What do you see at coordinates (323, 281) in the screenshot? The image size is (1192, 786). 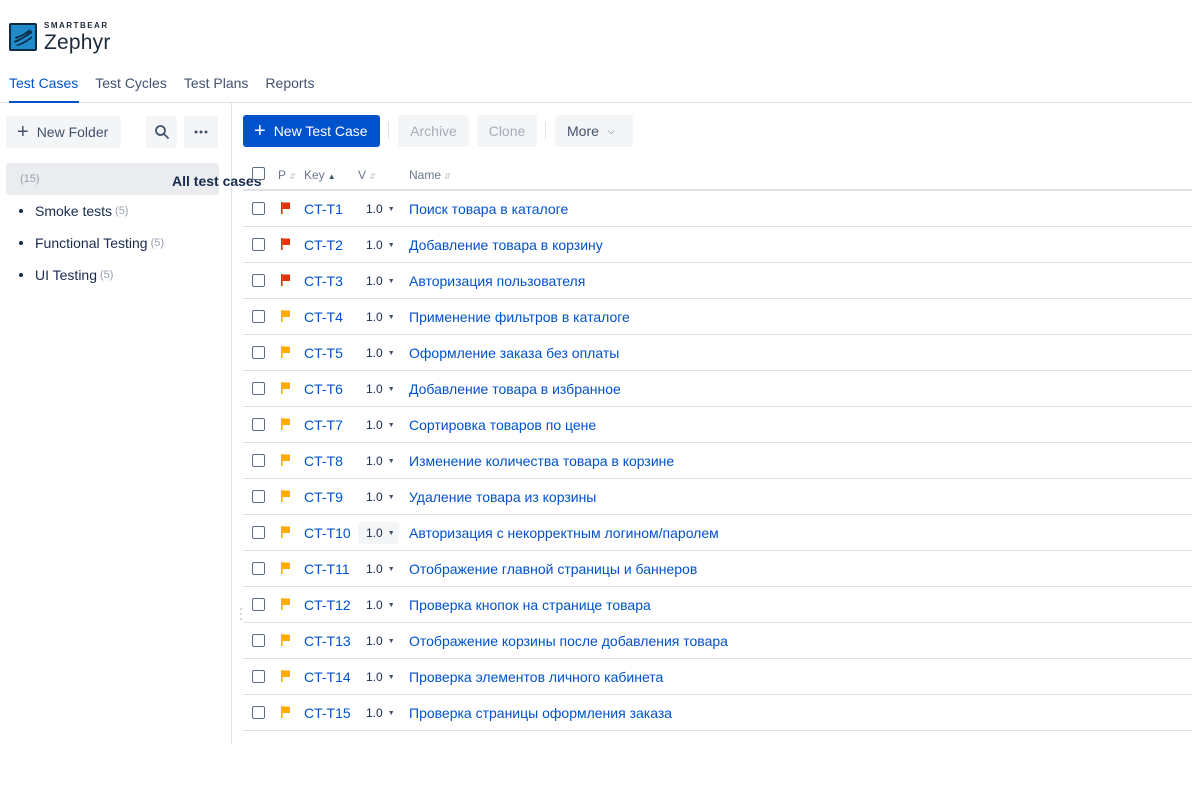 I see `test-case-key: CT-T3` at bounding box center [323, 281].